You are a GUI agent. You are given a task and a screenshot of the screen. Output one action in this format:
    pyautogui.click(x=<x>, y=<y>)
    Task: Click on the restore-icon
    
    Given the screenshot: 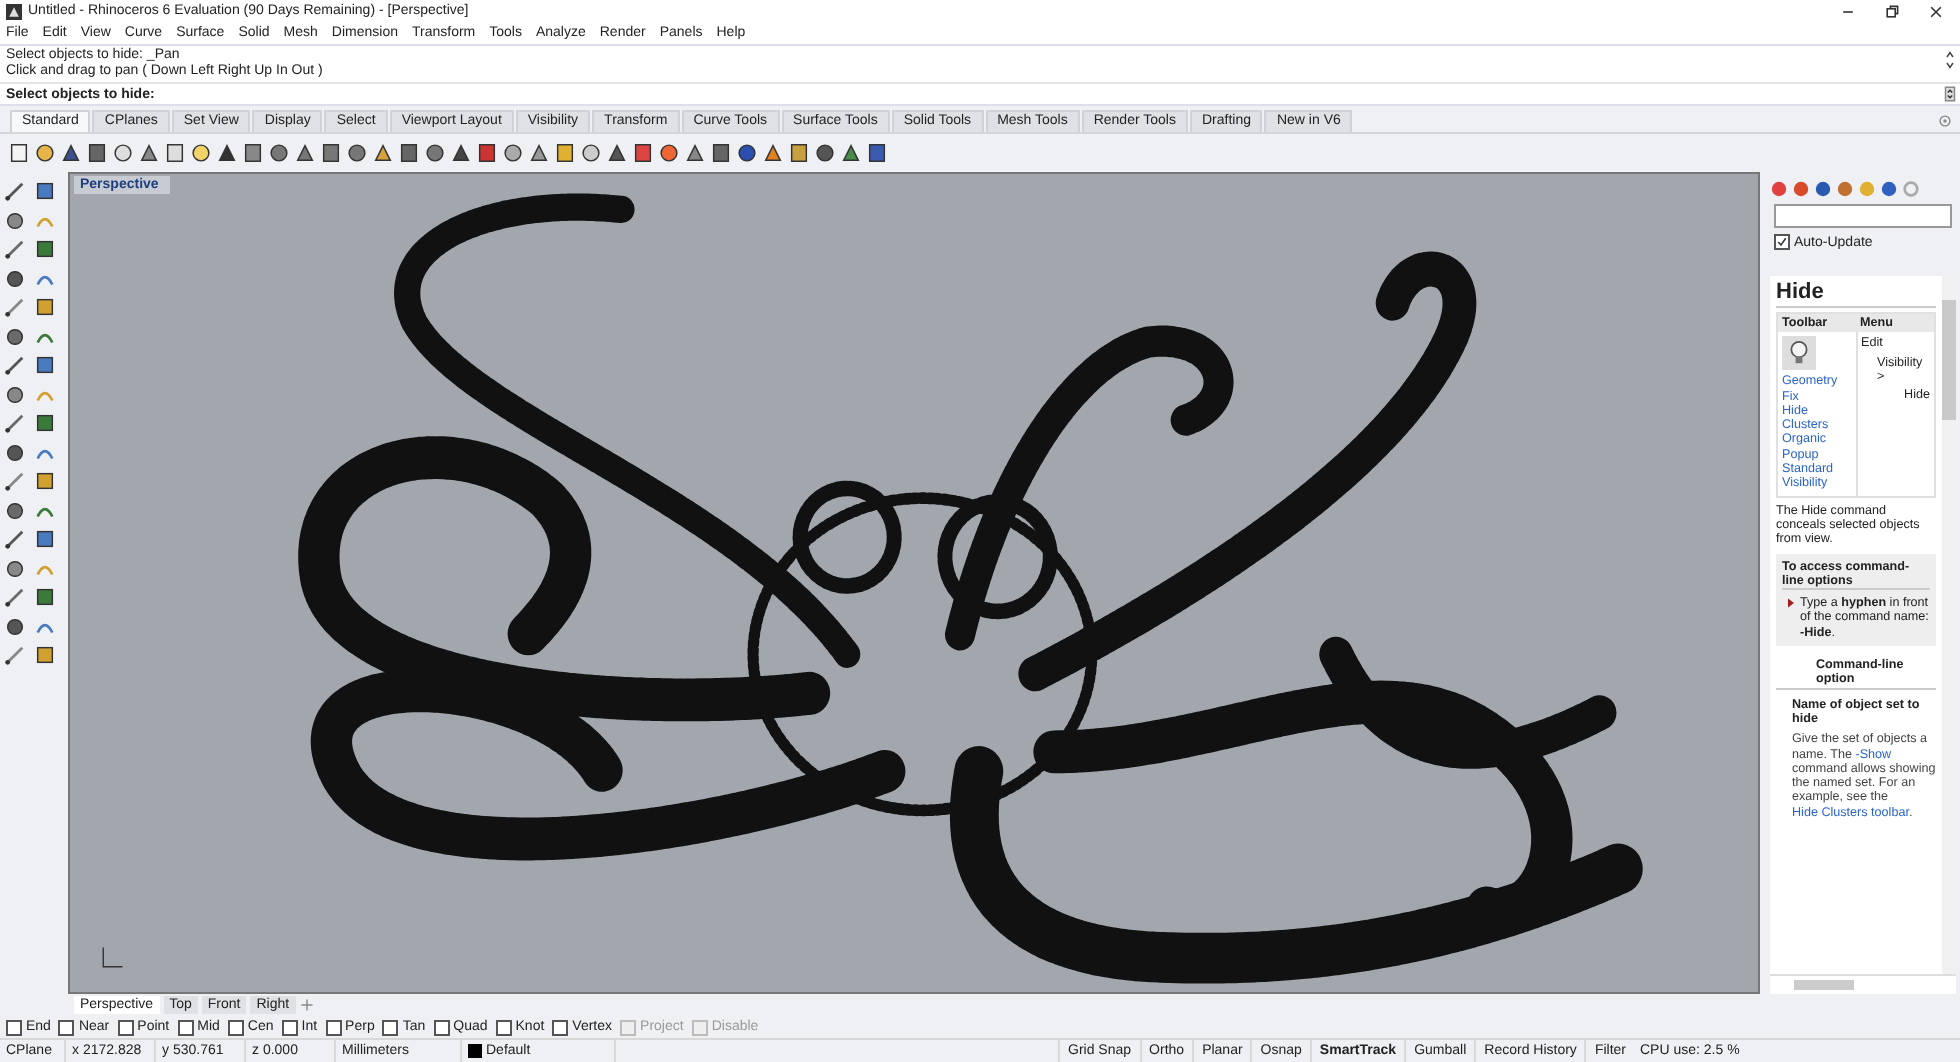 What is the action you would take?
    pyautogui.click(x=1892, y=11)
    